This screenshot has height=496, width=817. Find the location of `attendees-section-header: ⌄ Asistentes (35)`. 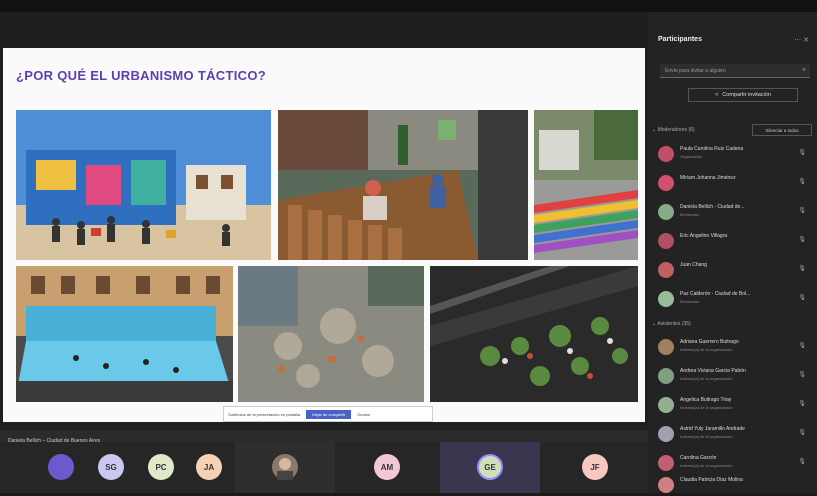

attendees-section-header: ⌄ Asistentes (35) is located at coordinates (671, 324).